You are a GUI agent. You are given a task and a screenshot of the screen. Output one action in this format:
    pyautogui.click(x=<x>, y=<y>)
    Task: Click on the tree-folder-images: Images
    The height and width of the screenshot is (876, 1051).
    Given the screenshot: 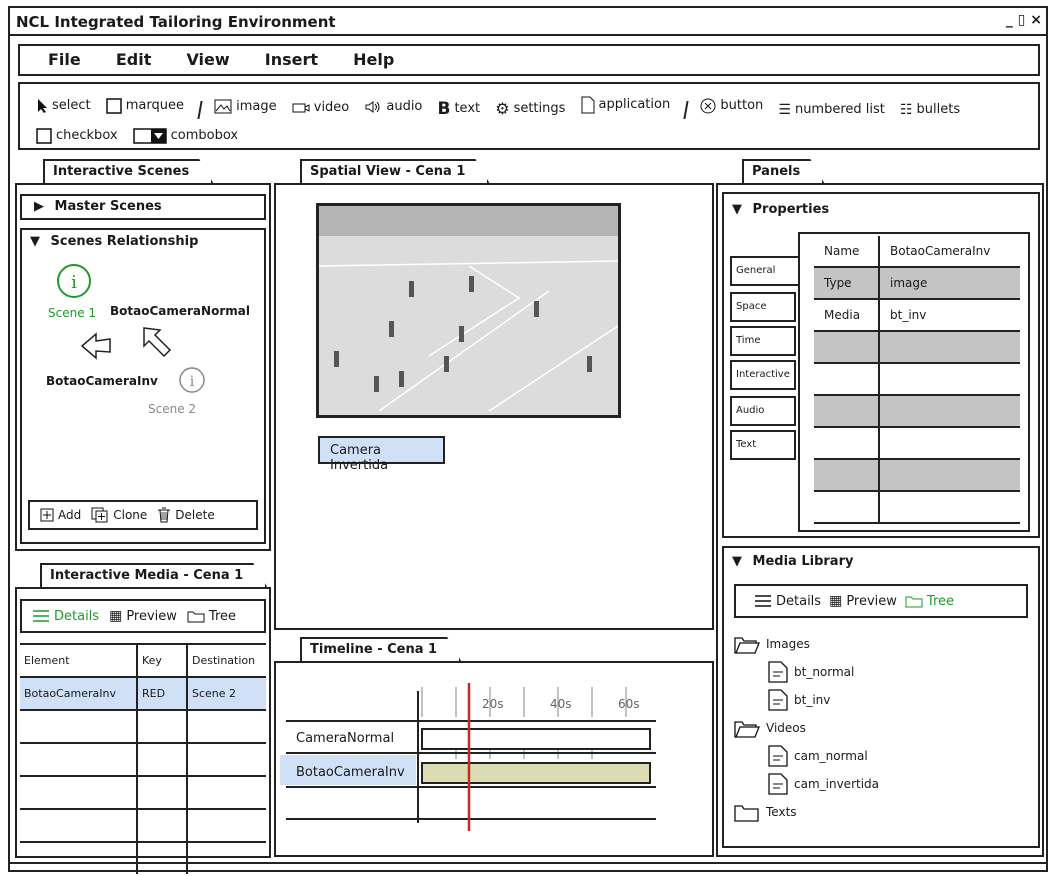 What is the action you would take?
    pyautogui.click(x=879, y=644)
    